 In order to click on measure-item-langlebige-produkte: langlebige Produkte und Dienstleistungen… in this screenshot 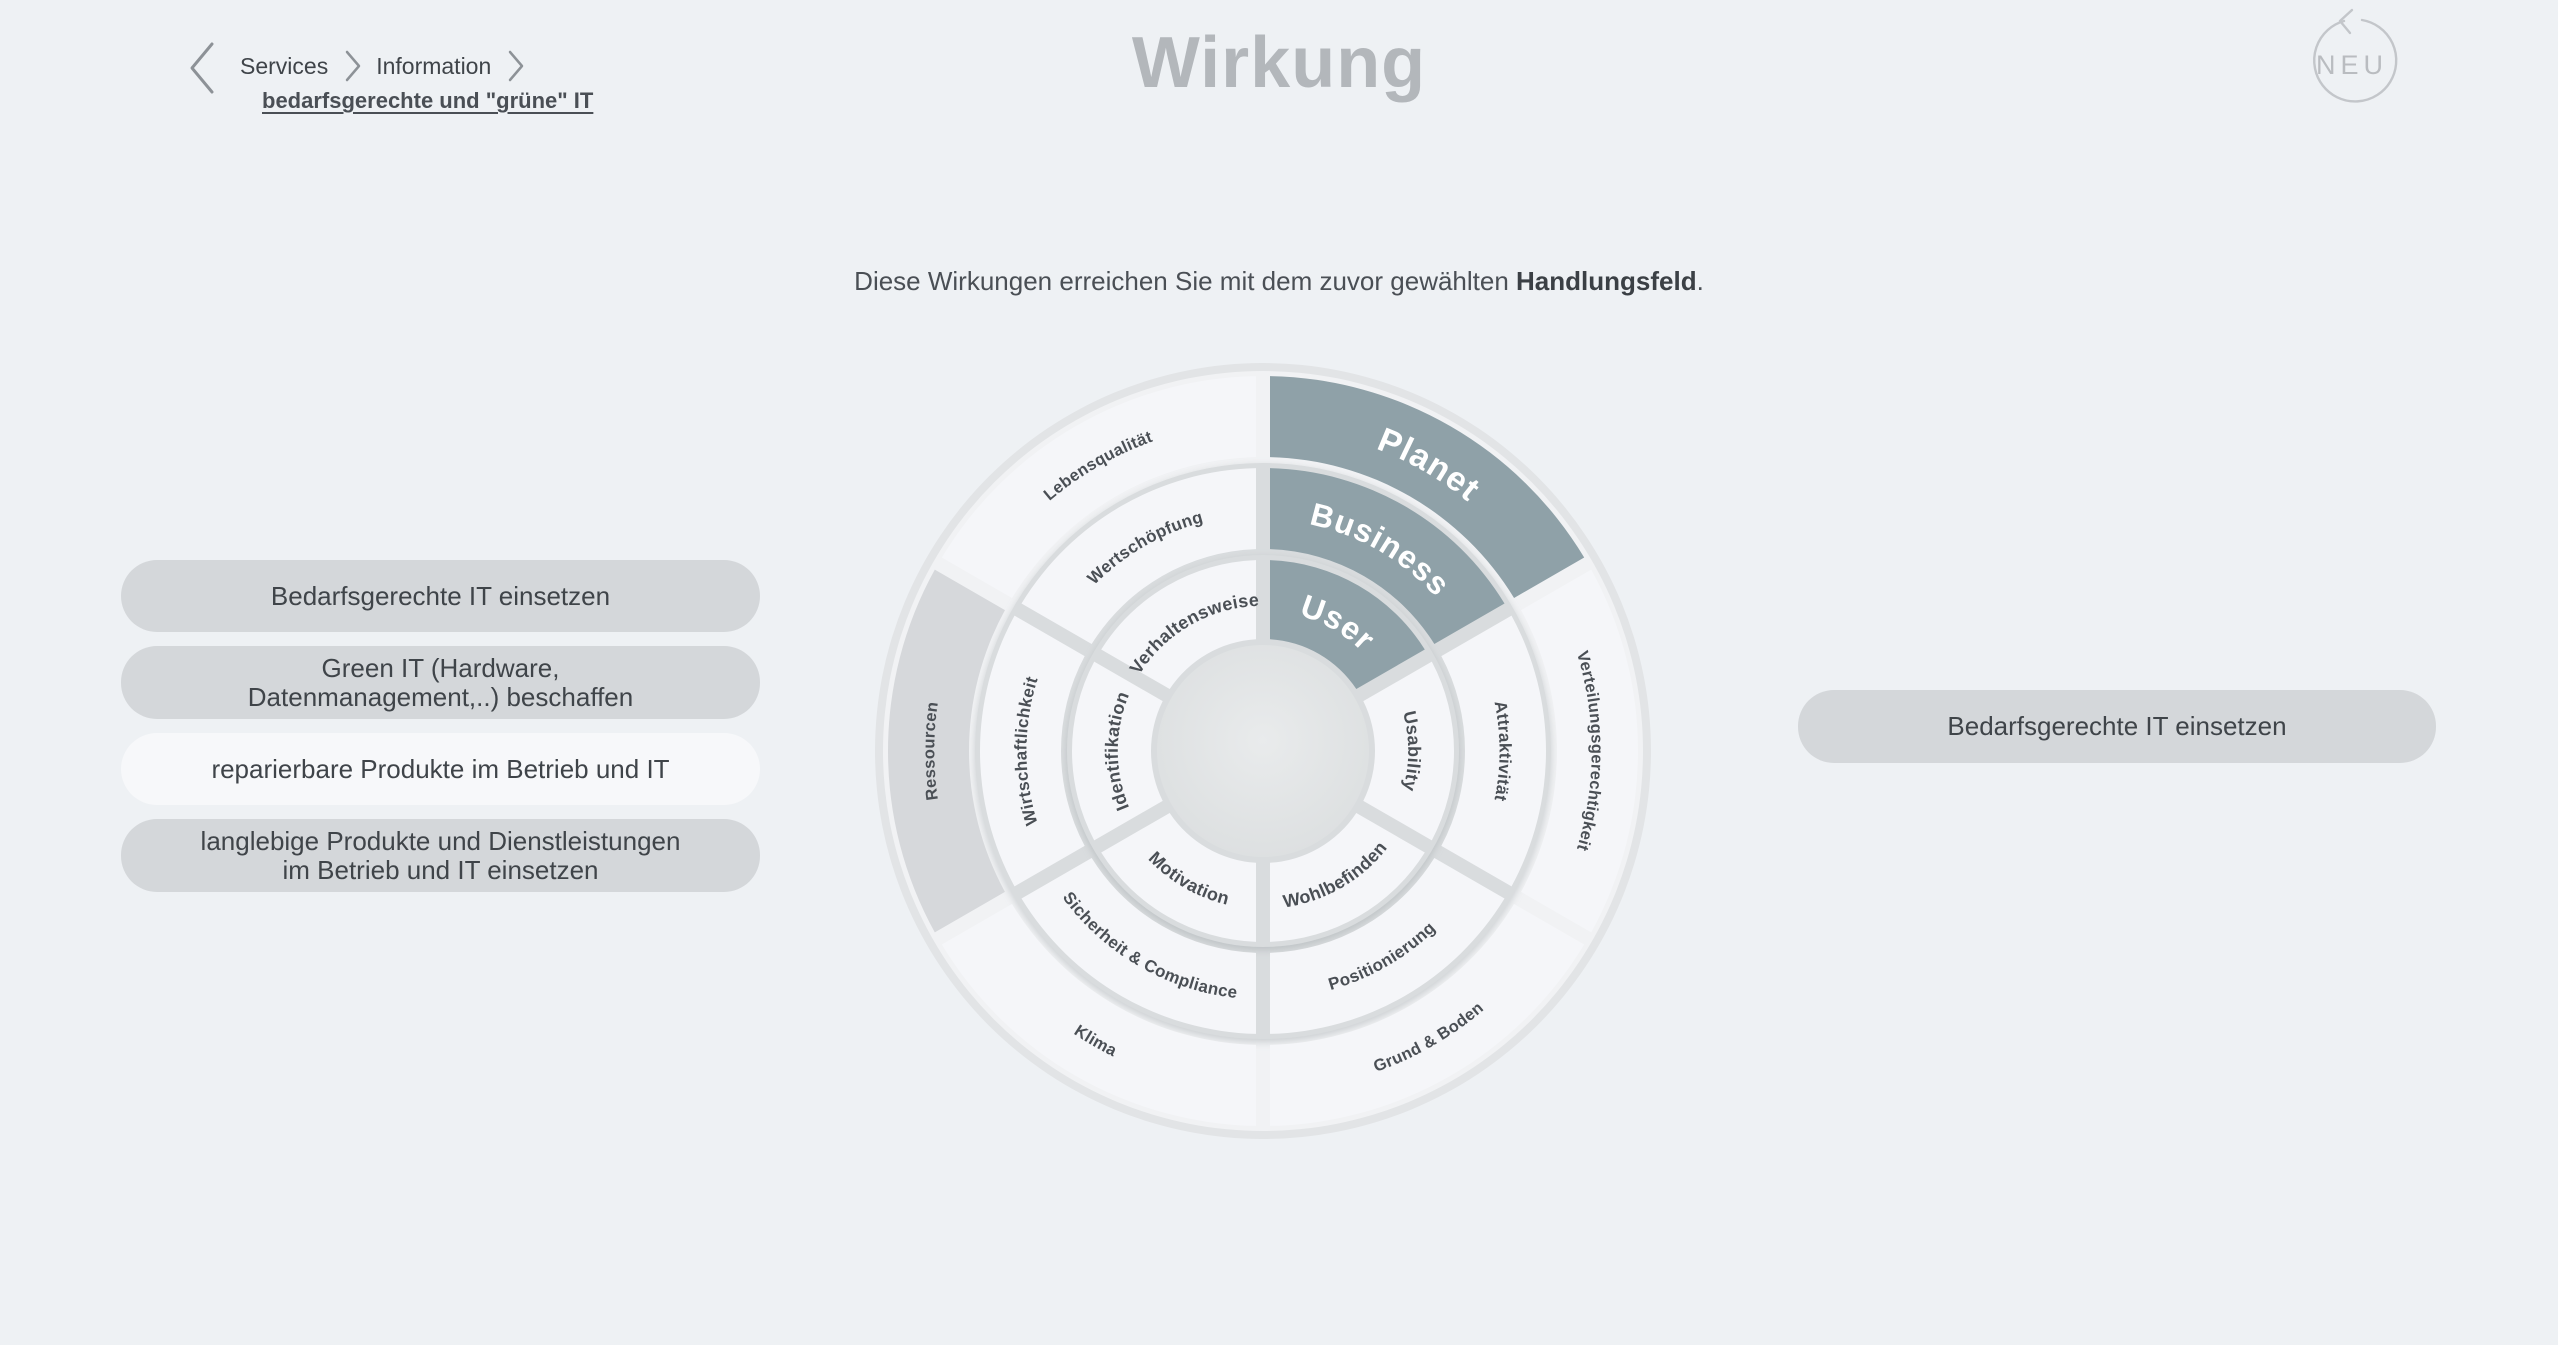, I will do `click(440, 855)`.